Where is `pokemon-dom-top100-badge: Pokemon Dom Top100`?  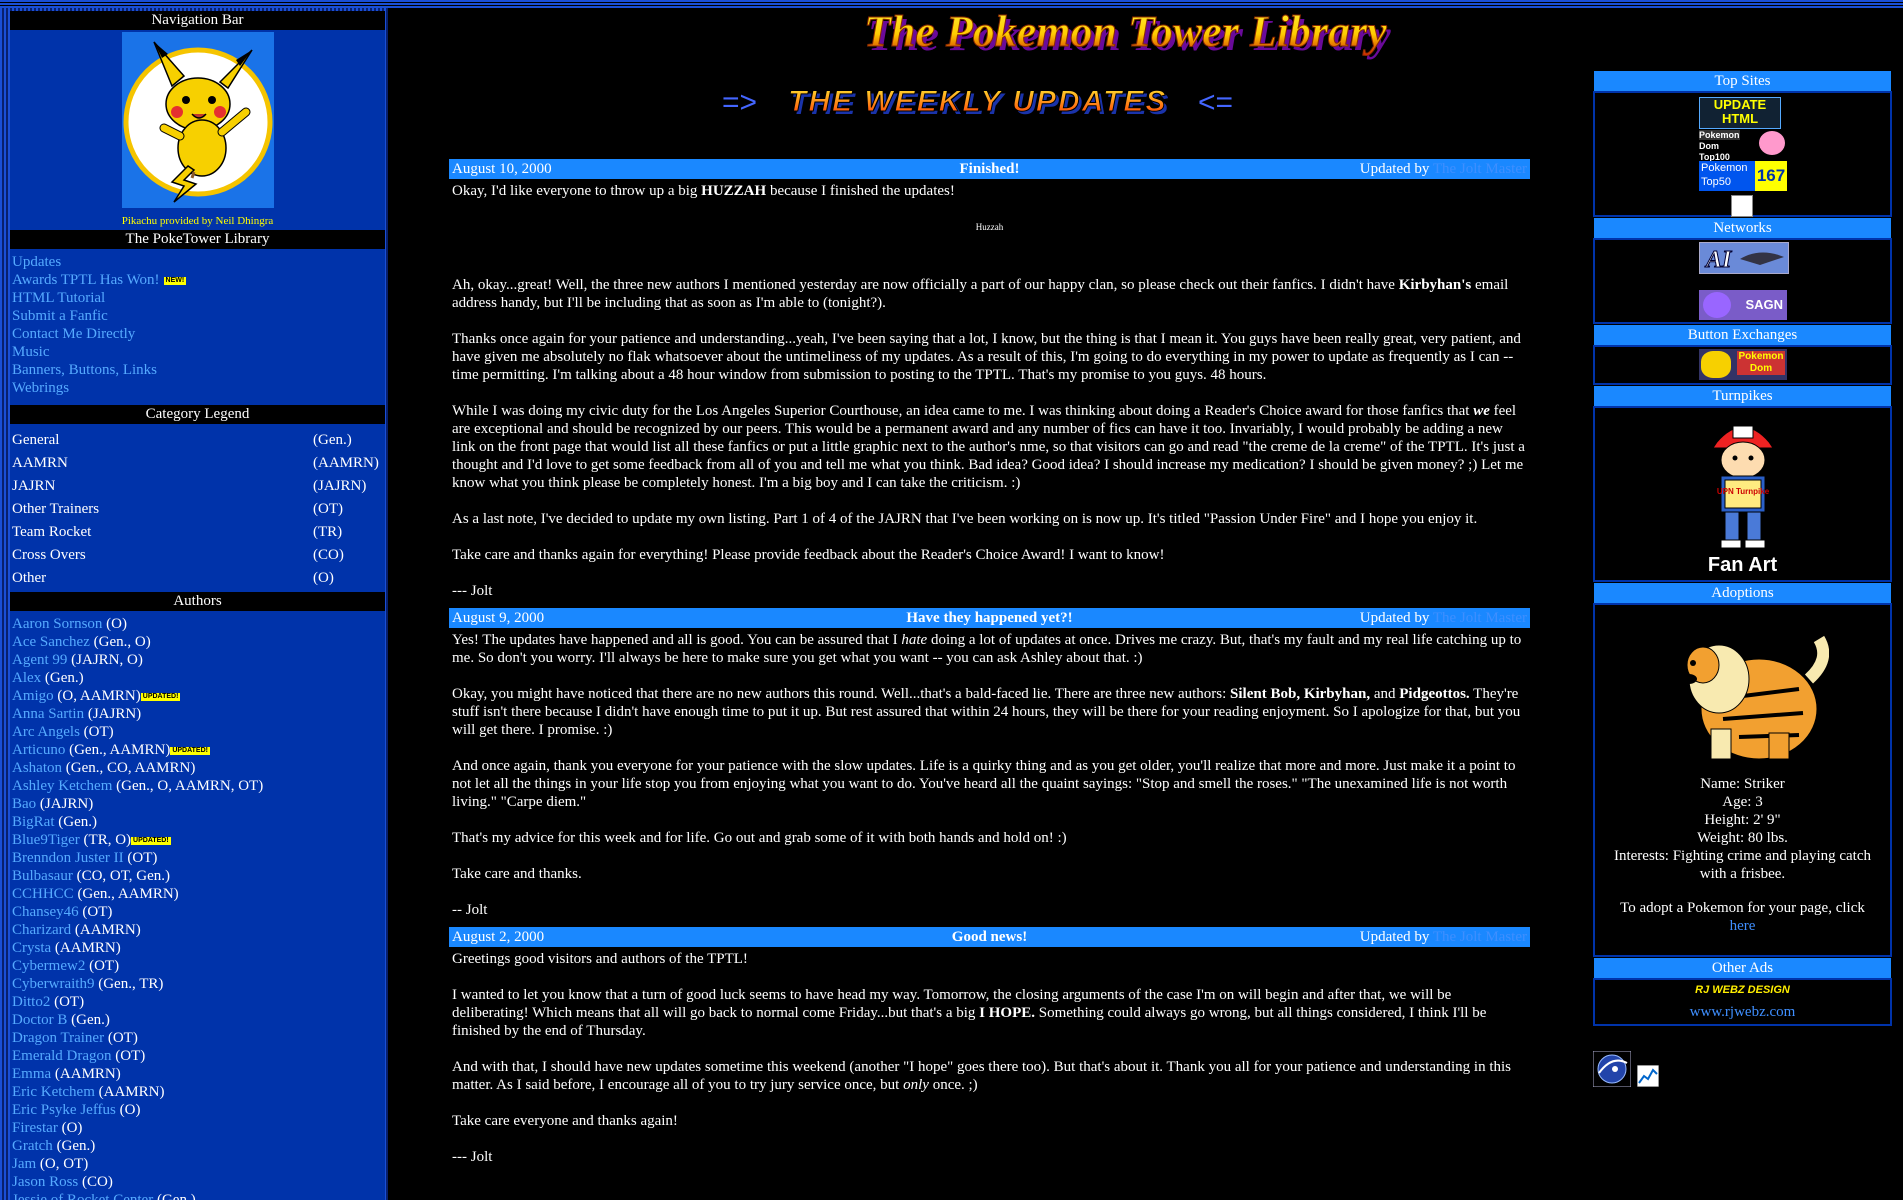 pokemon-dom-top100-badge: Pokemon Dom Top100 is located at coordinates (1743, 145).